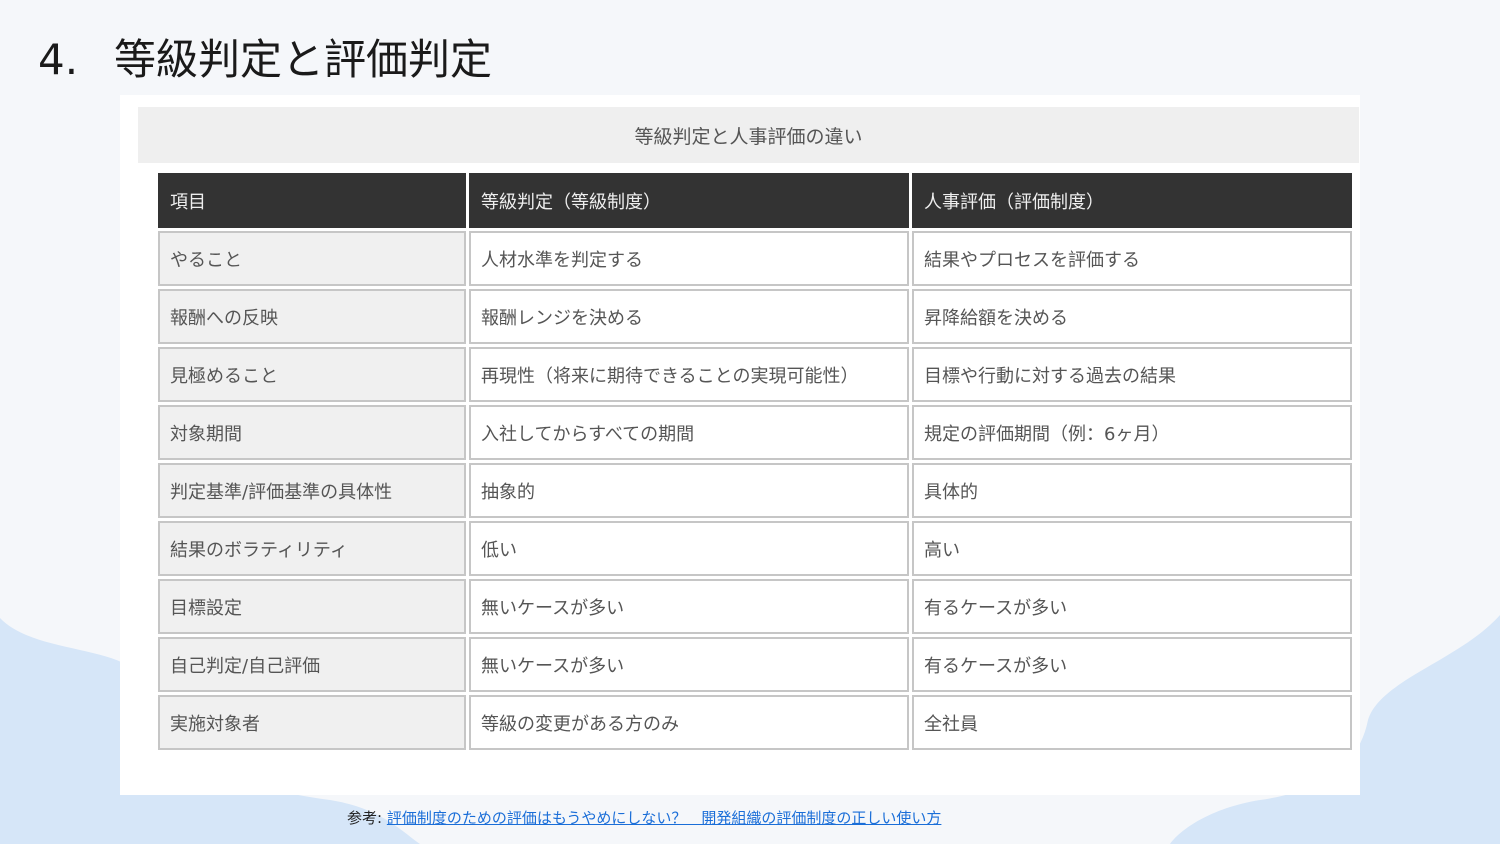  I want to click on row-label: 自己判定/自己評価, so click(312, 664).